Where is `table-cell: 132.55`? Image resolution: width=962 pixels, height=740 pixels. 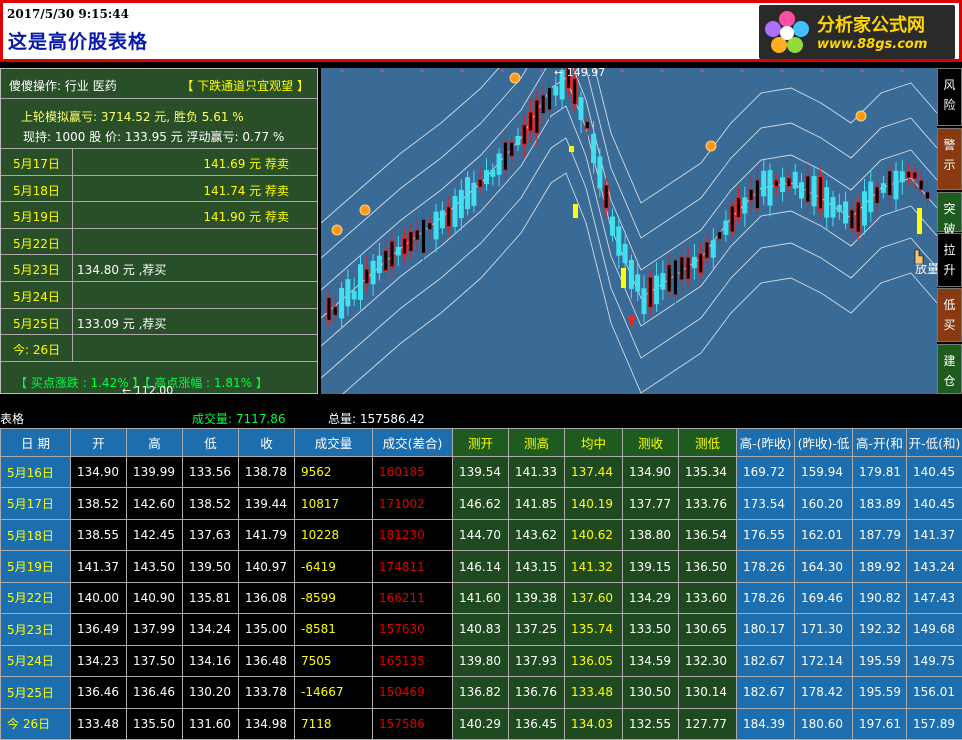 table-cell: 132.55 is located at coordinates (650, 723).